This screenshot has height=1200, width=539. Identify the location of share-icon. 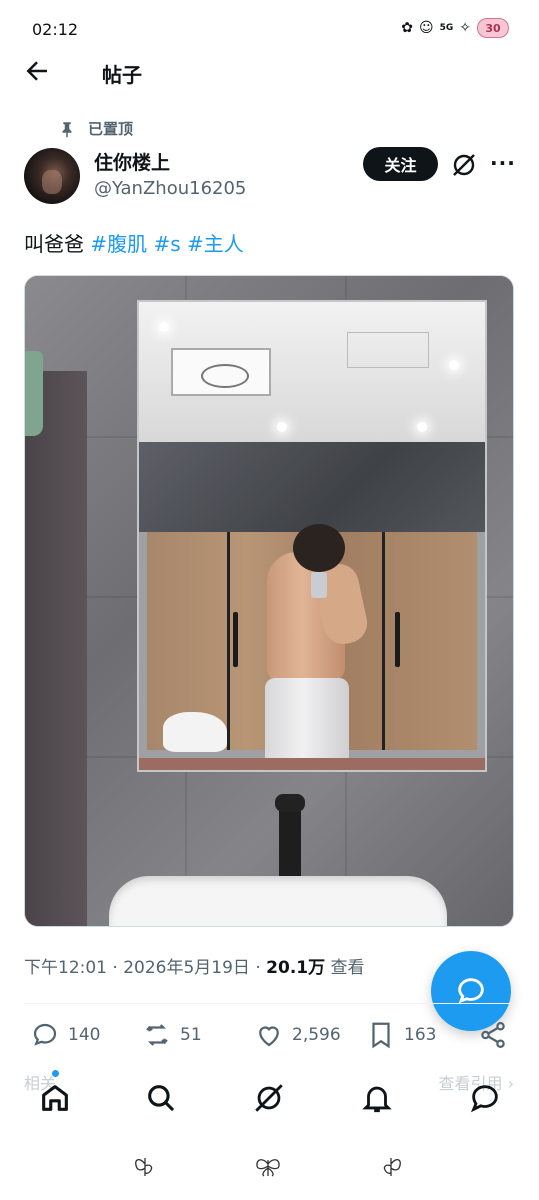
(493, 1035).